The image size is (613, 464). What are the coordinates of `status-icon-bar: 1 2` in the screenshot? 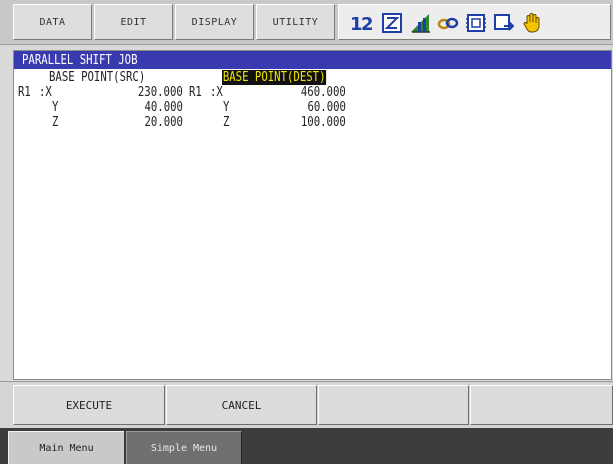 It's located at (474, 22).